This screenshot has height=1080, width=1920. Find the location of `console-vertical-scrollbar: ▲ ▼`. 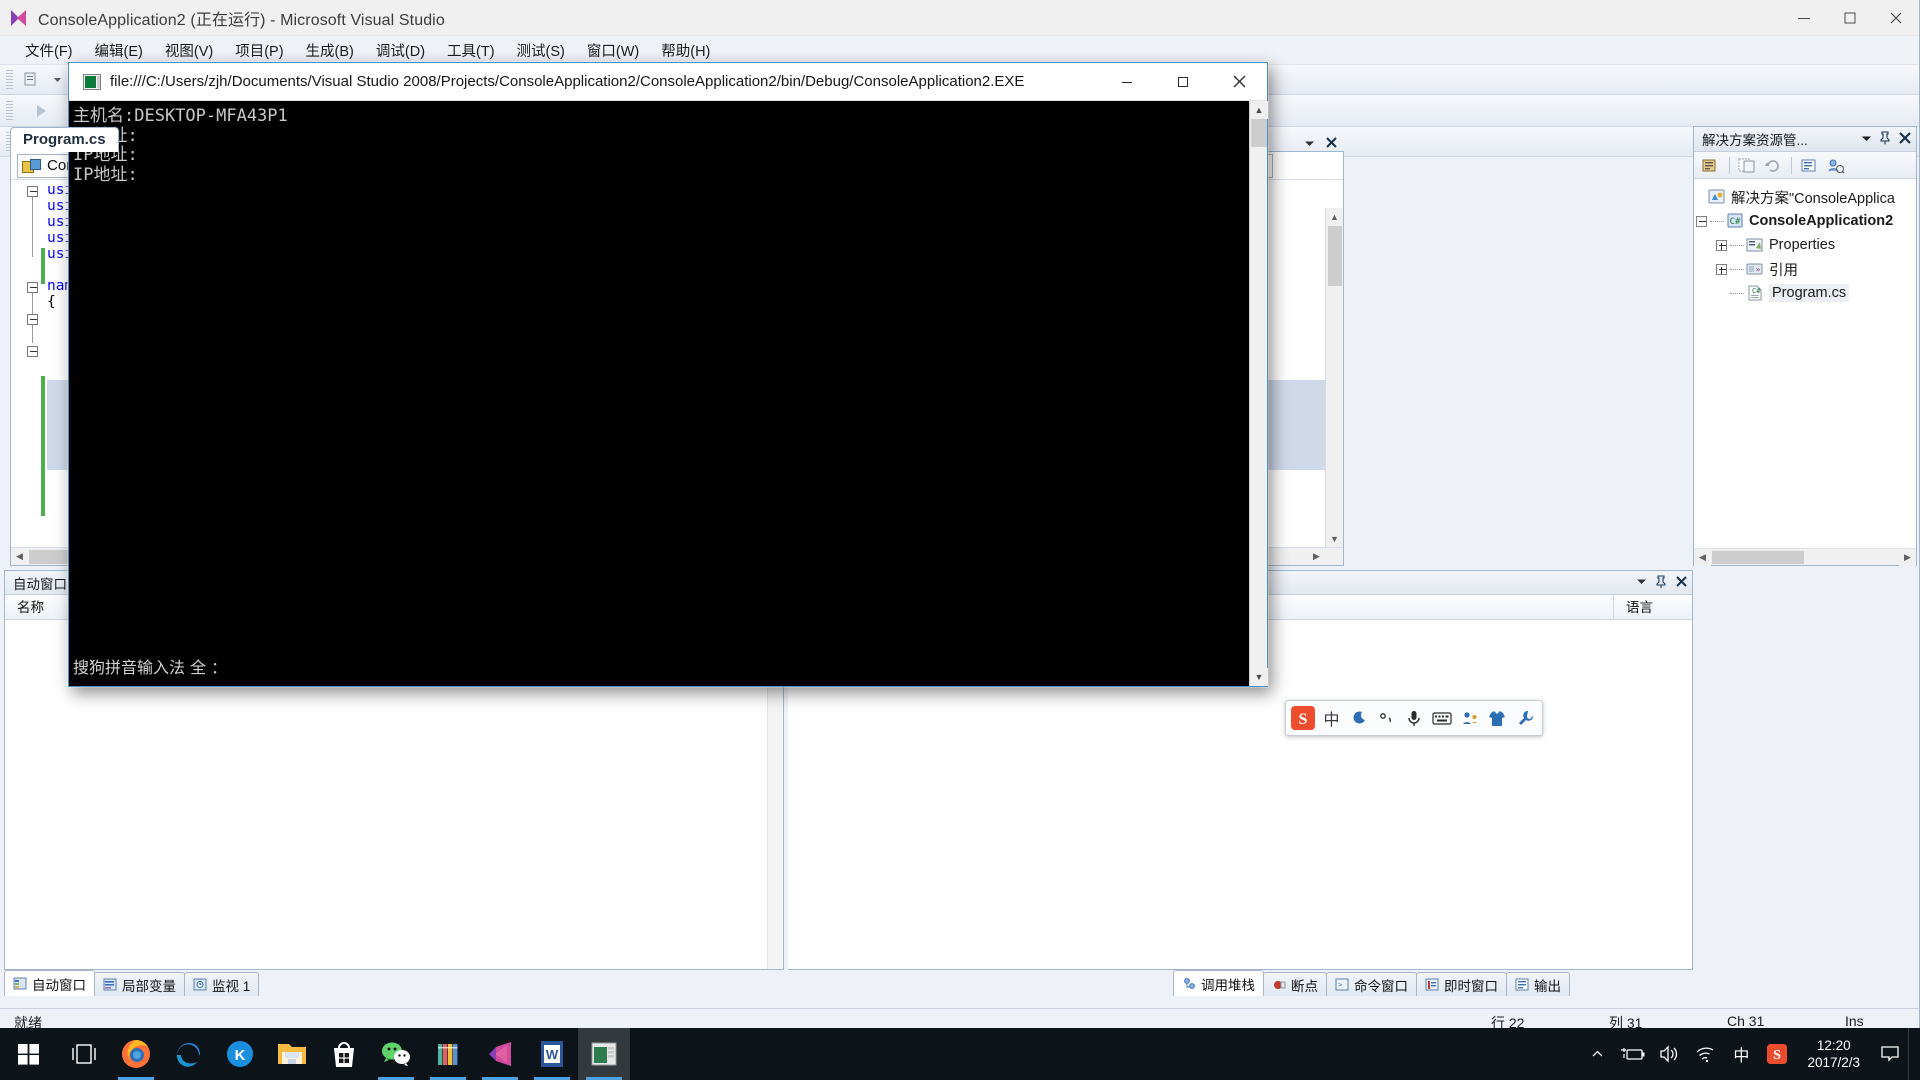

console-vertical-scrollbar: ▲ ▼ is located at coordinates (1258, 393).